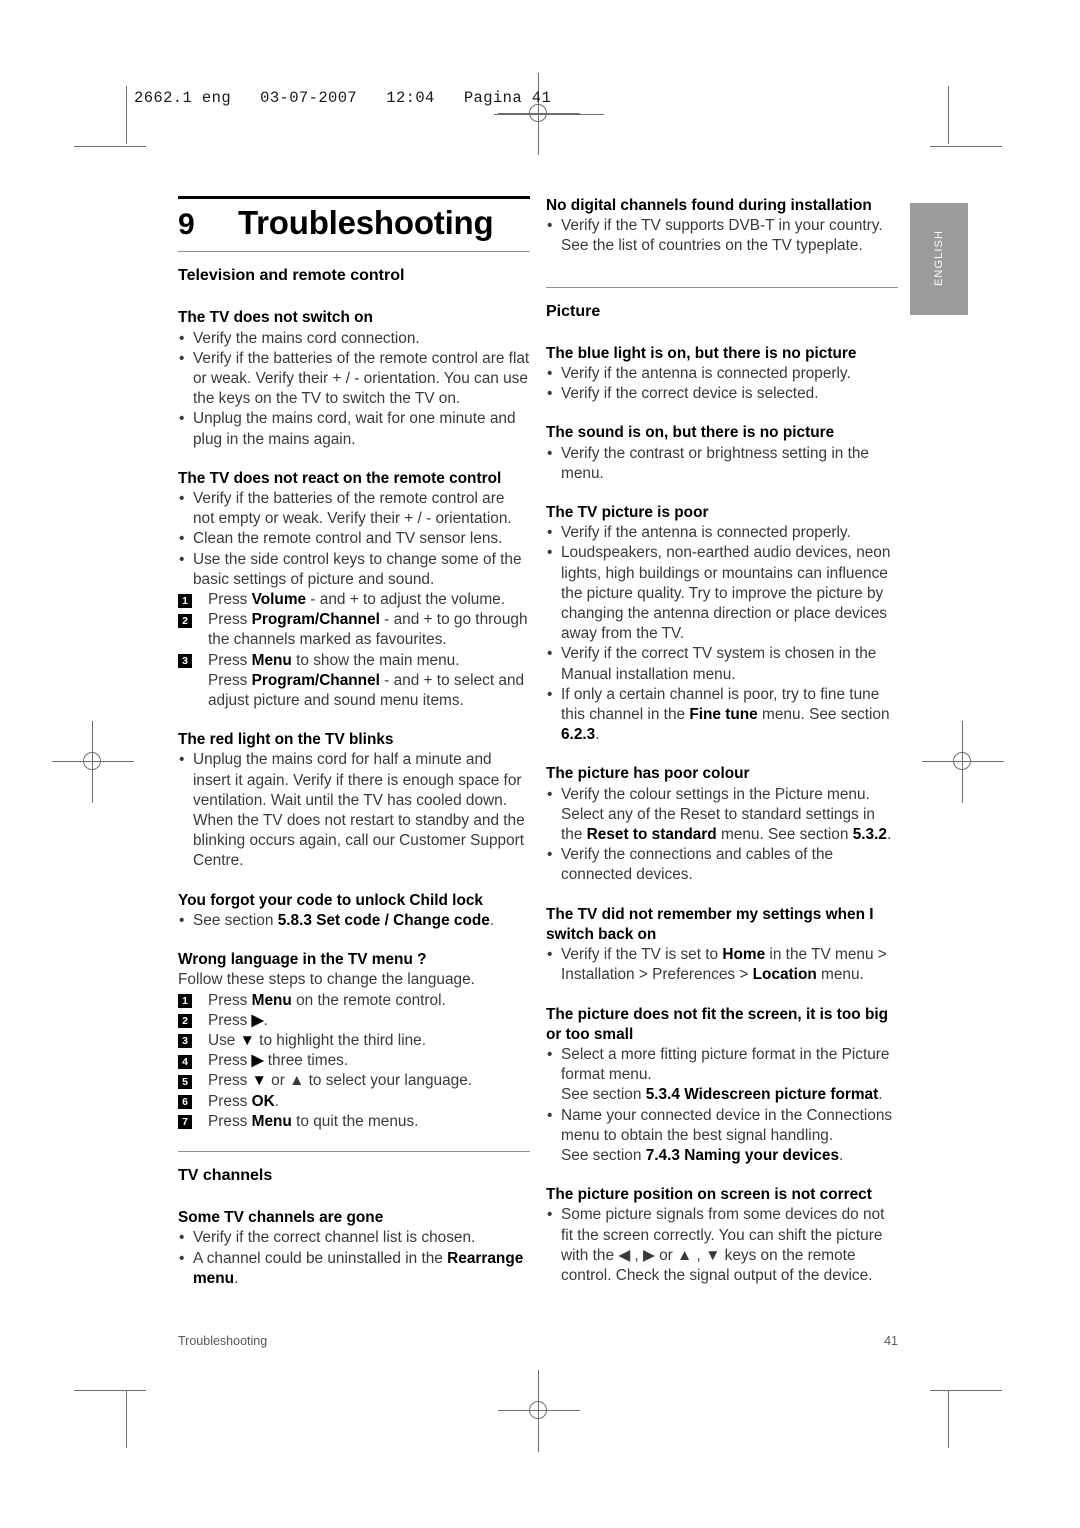 This screenshot has height=1528, width=1080. What do you see at coordinates (286, 740) in the screenshot?
I see `subheading: The red light on the TV blinks` at bounding box center [286, 740].